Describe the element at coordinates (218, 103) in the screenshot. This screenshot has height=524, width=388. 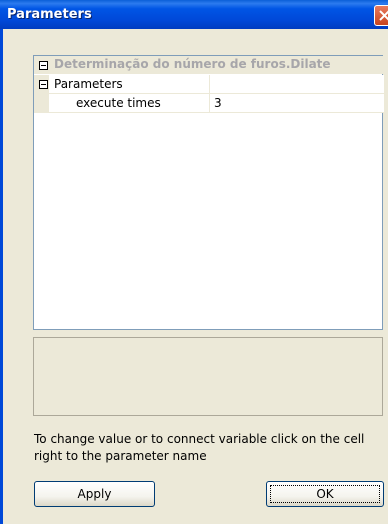
I see `property-value: 3` at that location.